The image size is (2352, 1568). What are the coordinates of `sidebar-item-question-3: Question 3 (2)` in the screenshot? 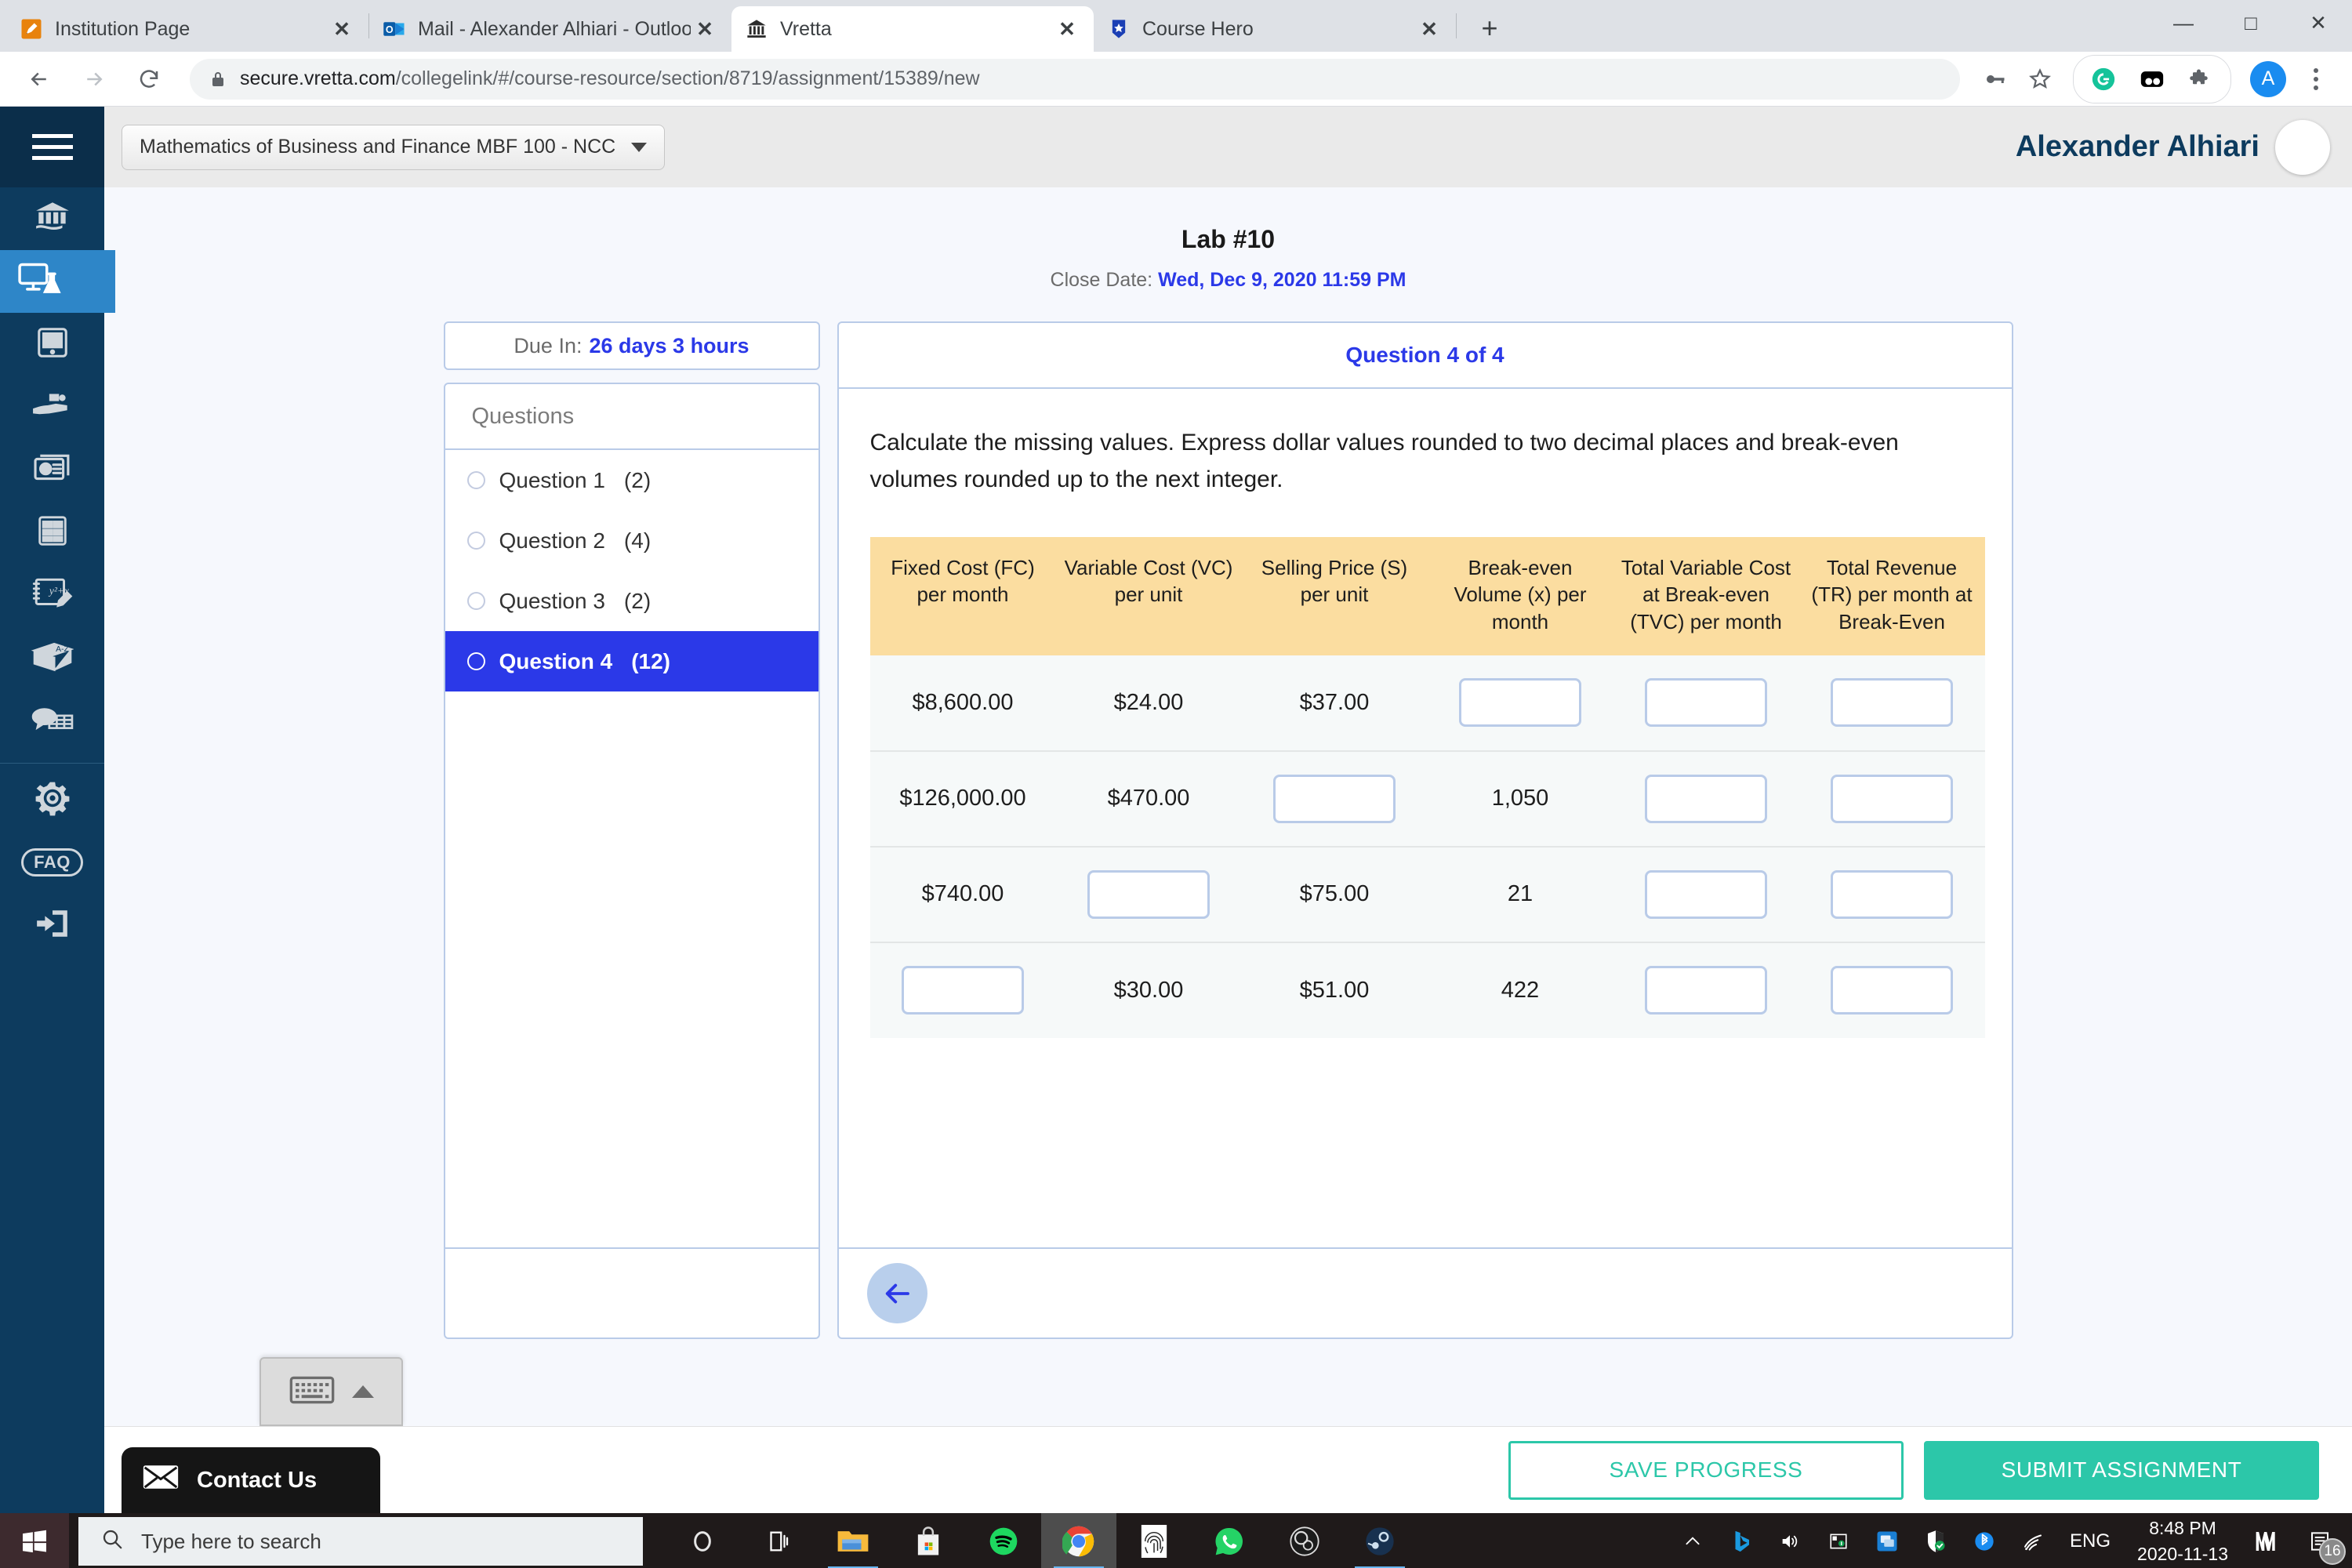 It's located at (631, 601).